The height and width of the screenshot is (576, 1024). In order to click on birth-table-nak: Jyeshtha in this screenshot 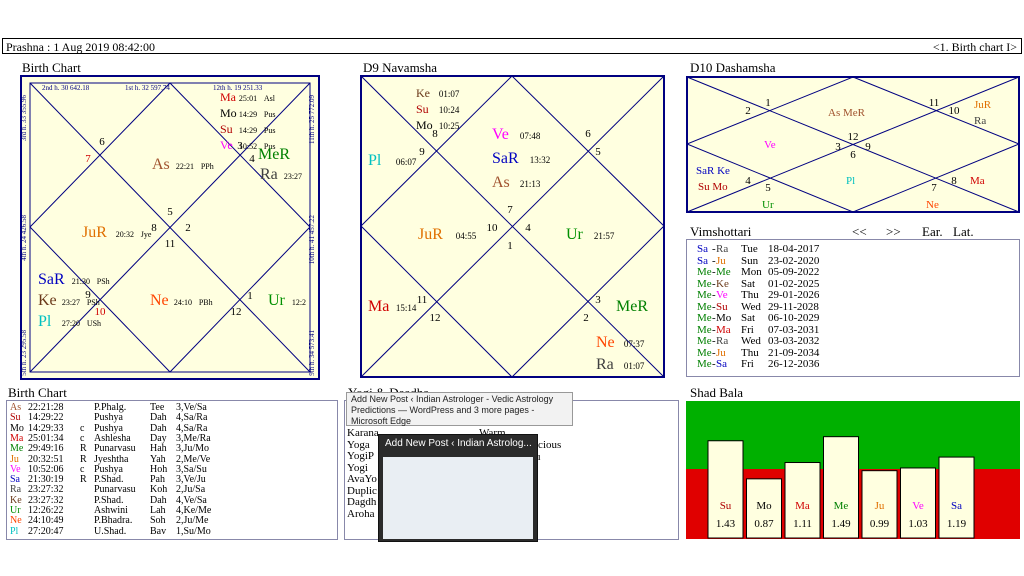, I will do `click(111, 459)`.